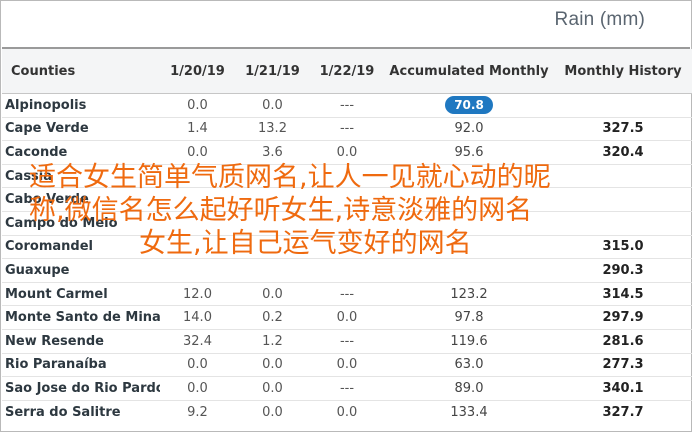 Image resolution: width=694 pixels, height=434 pixels. I want to click on accumulated-monthly-cell: 95.6, so click(469, 152).